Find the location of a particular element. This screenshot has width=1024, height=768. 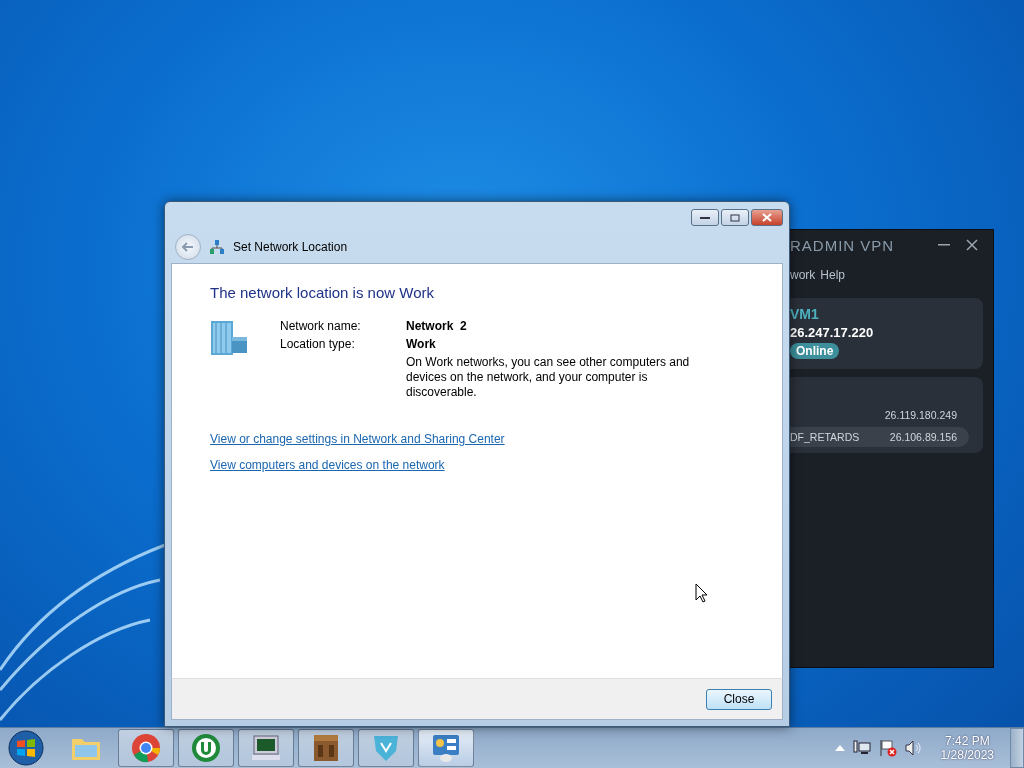

field-label: Network name: is located at coordinates (321, 326).